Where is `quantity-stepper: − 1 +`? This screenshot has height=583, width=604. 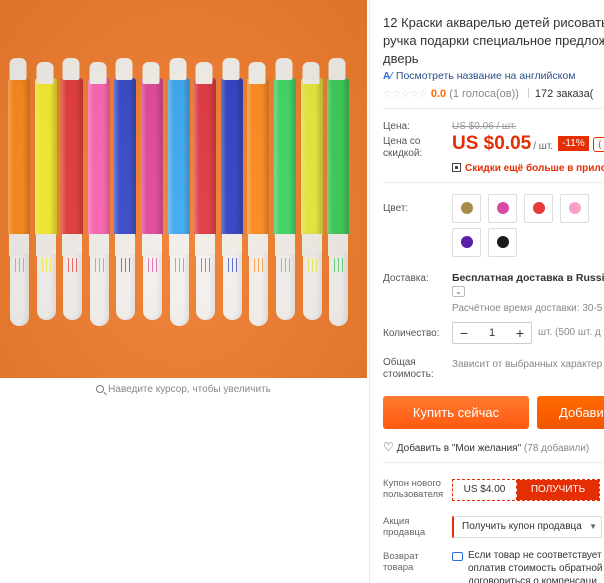 quantity-stepper: − 1 + is located at coordinates (492, 333).